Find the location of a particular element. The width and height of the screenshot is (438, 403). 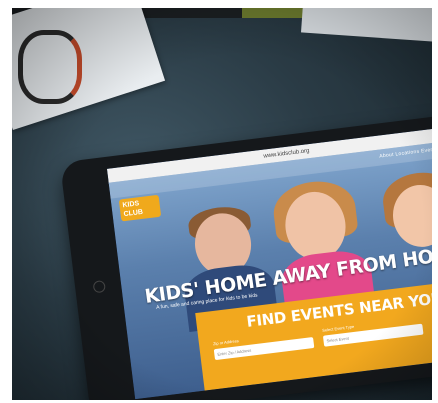

eyeglasses is located at coordinates (50, 67).